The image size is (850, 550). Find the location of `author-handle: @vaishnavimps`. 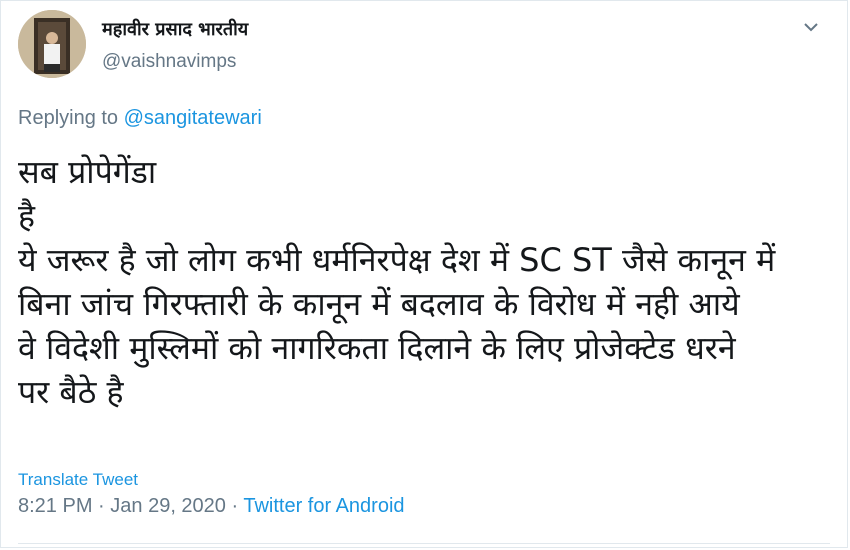

author-handle: @vaishnavimps is located at coordinates (169, 62).